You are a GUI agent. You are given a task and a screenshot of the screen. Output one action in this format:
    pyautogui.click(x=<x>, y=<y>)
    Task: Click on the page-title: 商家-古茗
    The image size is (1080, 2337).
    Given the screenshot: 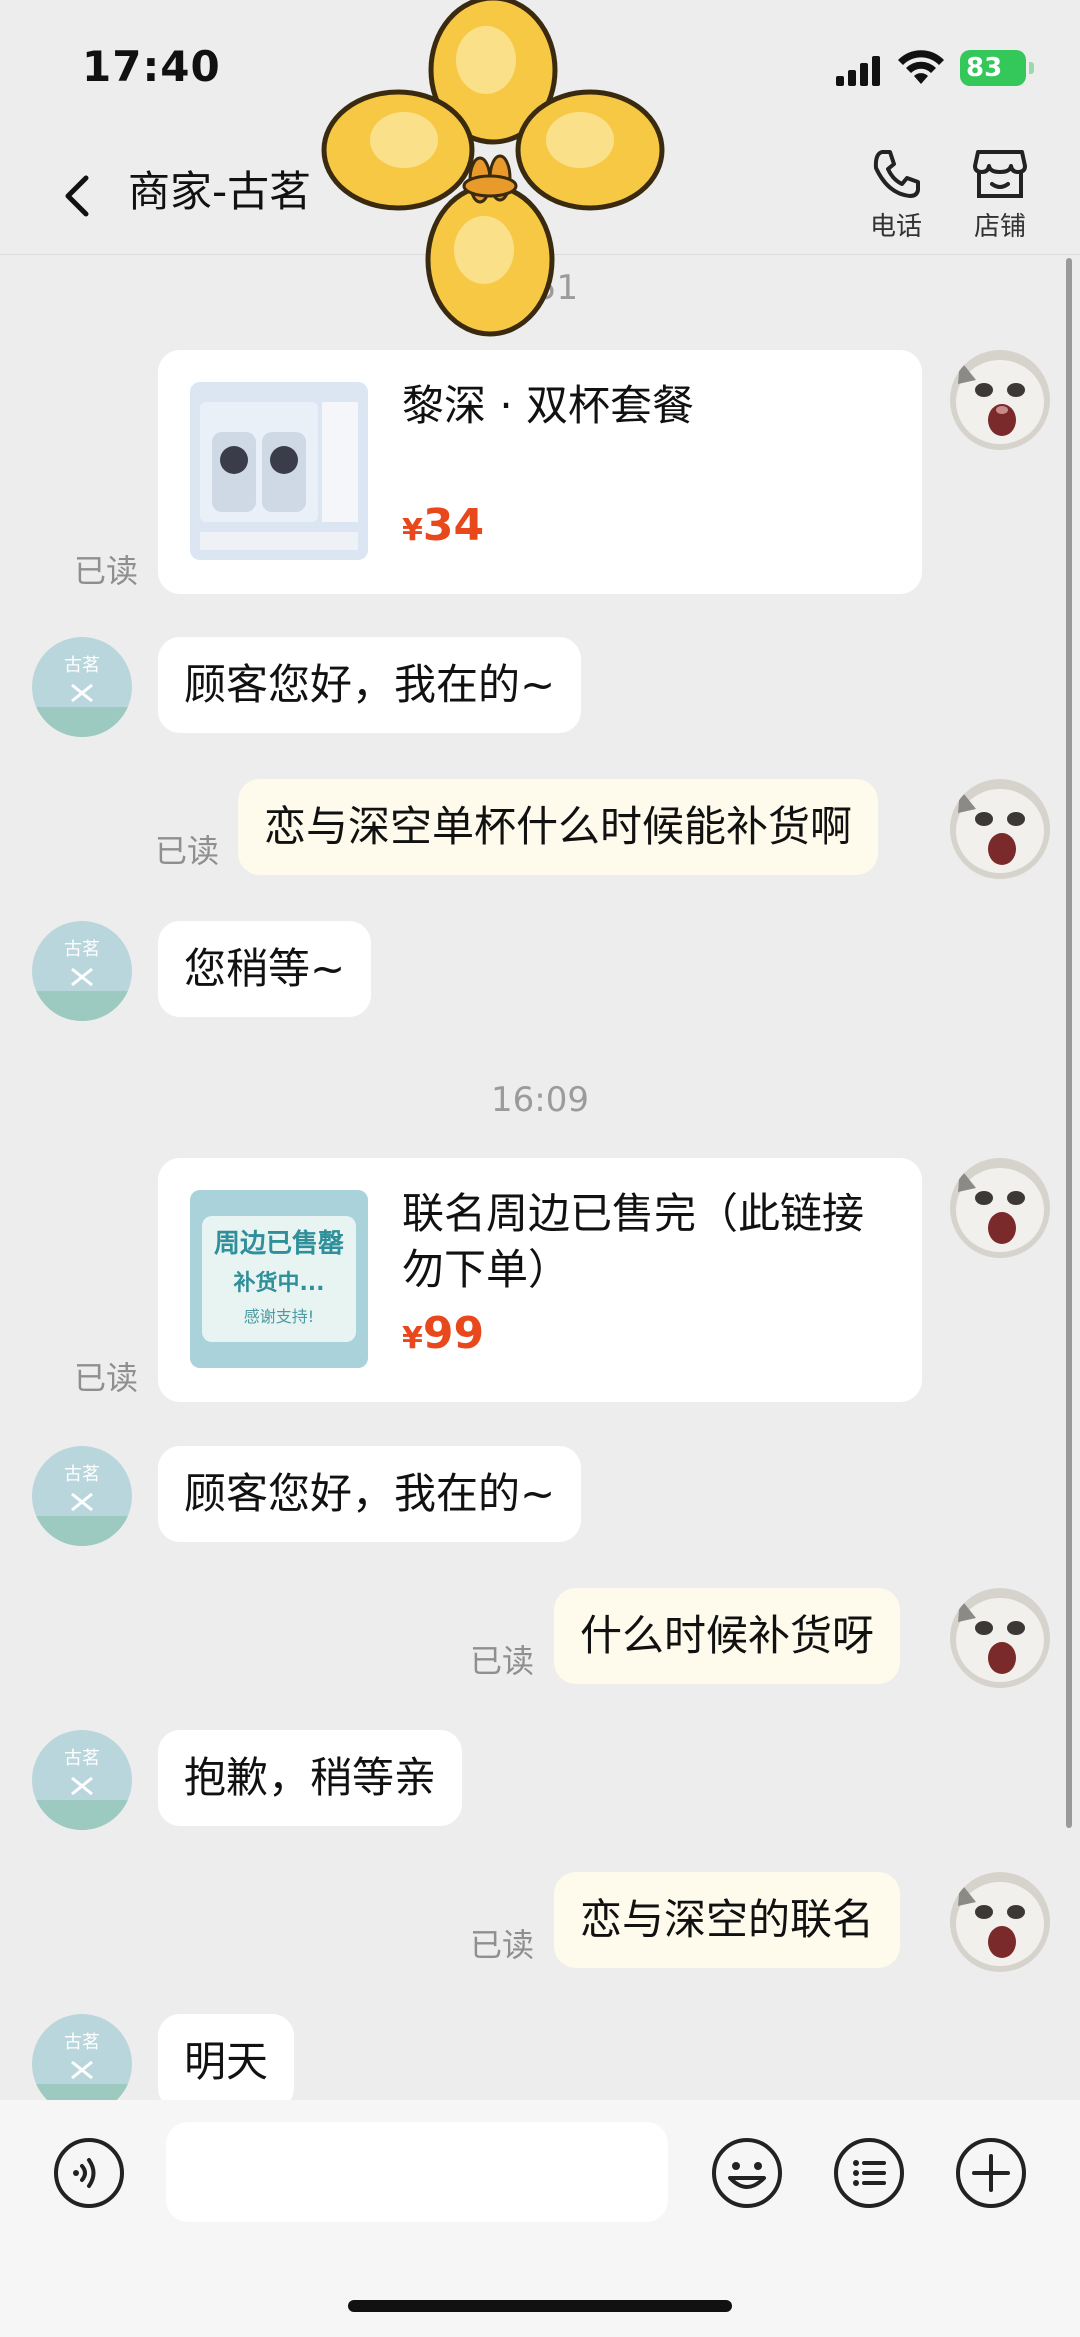 What is the action you would take?
    pyautogui.click(x=220, y=191)
    